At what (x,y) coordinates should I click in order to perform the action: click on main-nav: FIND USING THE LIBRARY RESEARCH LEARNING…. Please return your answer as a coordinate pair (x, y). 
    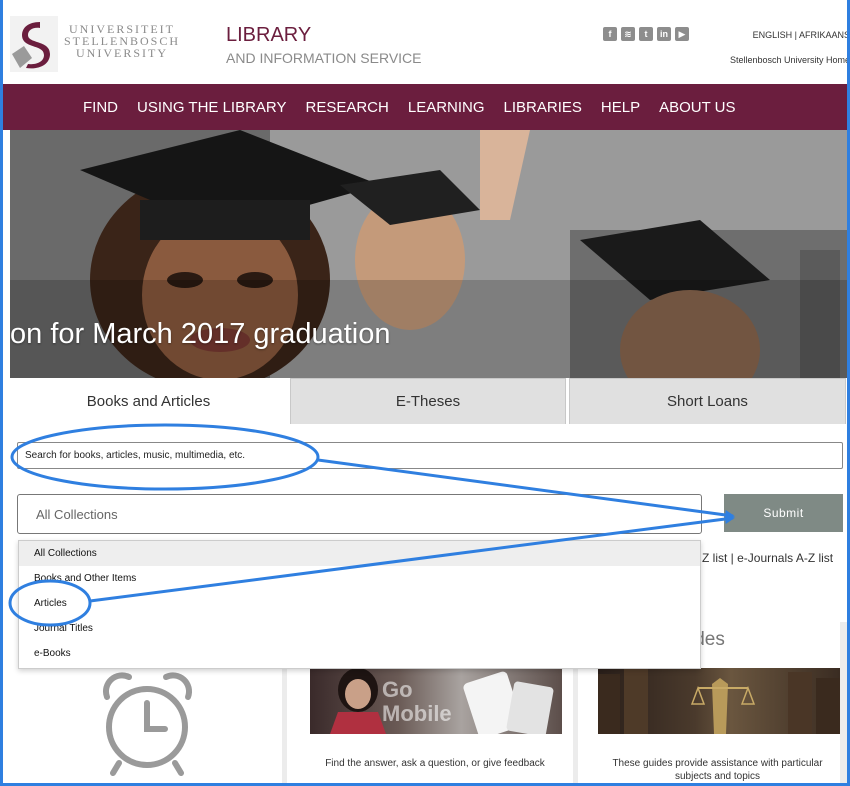
    Looking at the image, I should click on (425, 107).